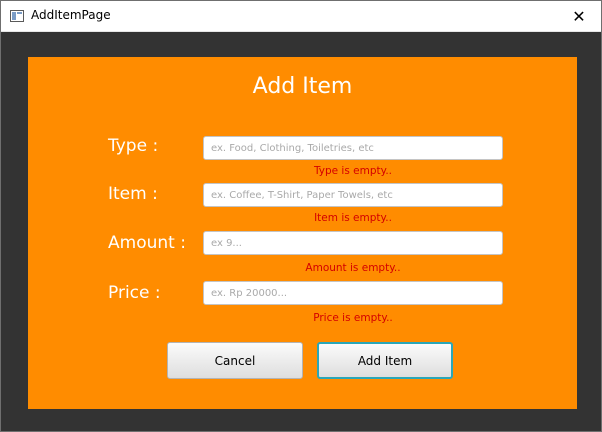  What do you see at coordinates (353, 268) in the screenshot?
I see `amount-error: Amount is empty..` at bounding box center [353, 268].